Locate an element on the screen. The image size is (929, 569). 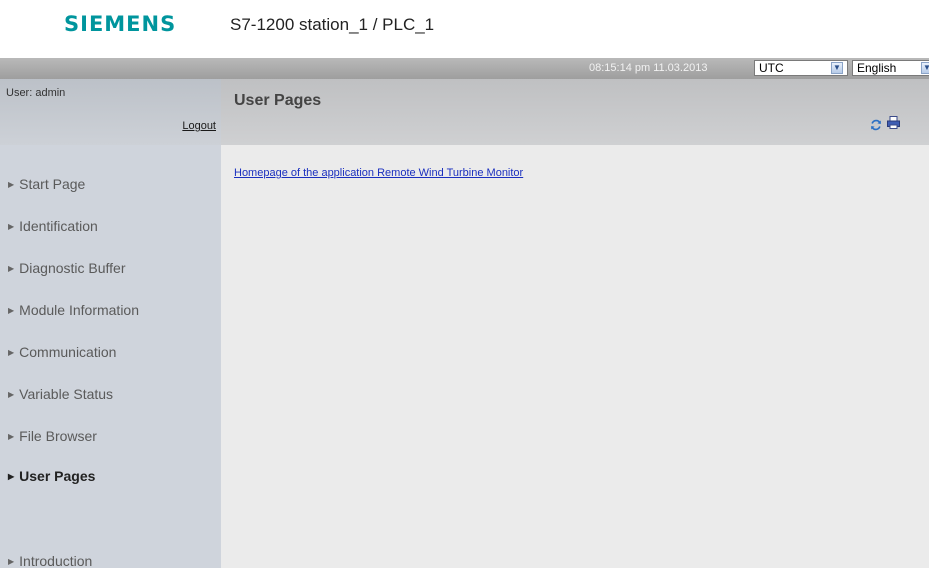
siemens-logo: SIEMENS is located at coordinates (120, 24).